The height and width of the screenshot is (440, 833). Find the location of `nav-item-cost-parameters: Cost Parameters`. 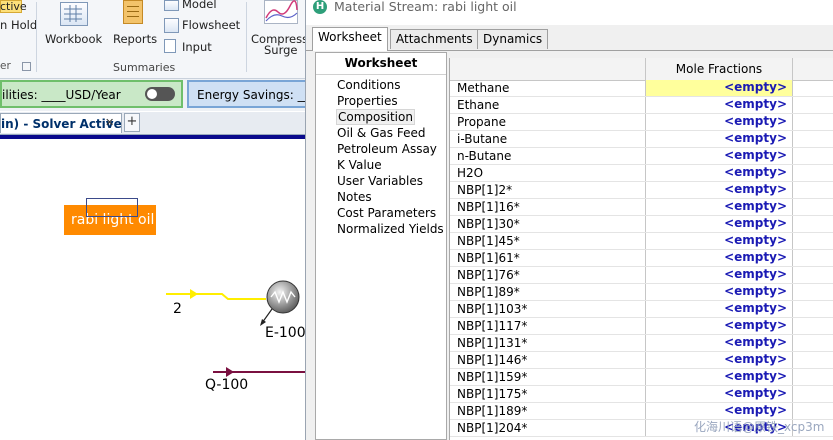

nav-item-cost-parameters: Cost Parameters is located at coordinates (386, 213).